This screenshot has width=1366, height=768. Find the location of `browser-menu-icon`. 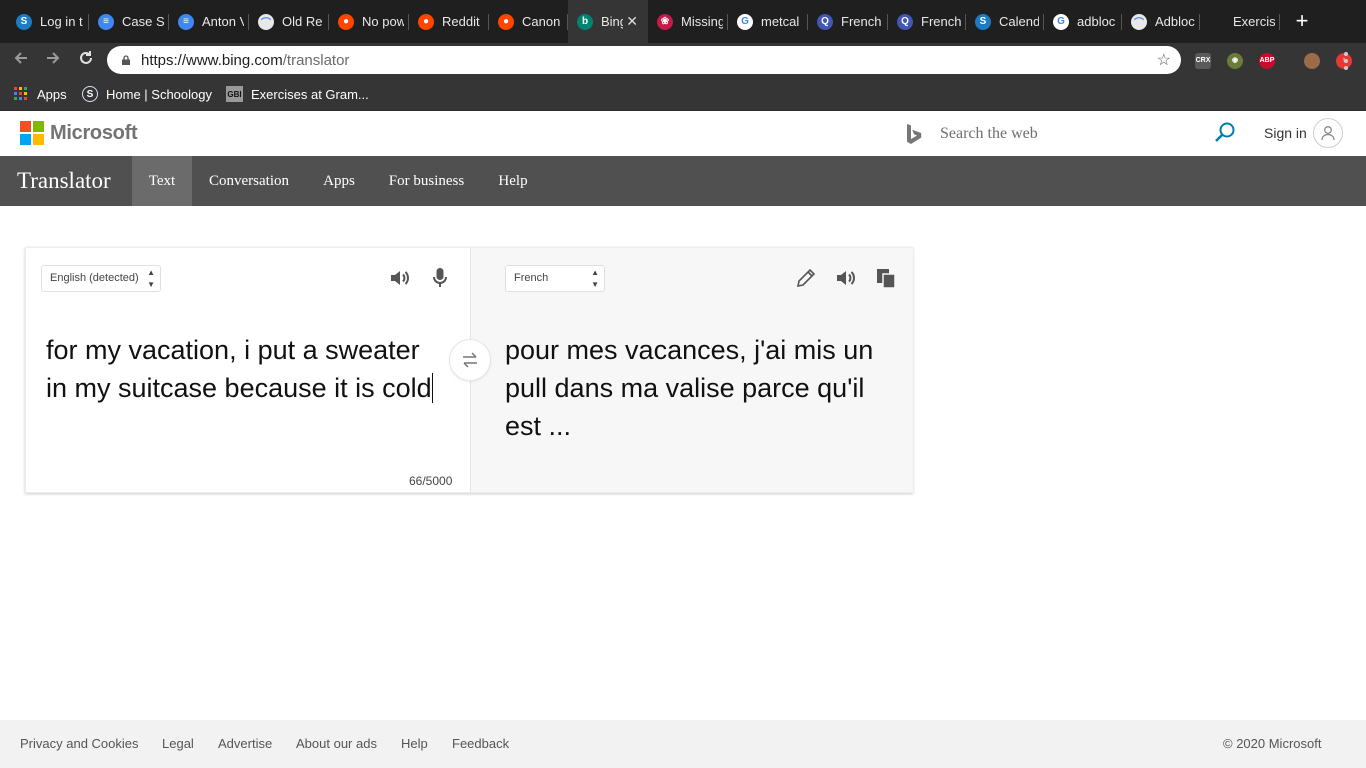

browser-menu-icon is located at coordinates (1346, 61).